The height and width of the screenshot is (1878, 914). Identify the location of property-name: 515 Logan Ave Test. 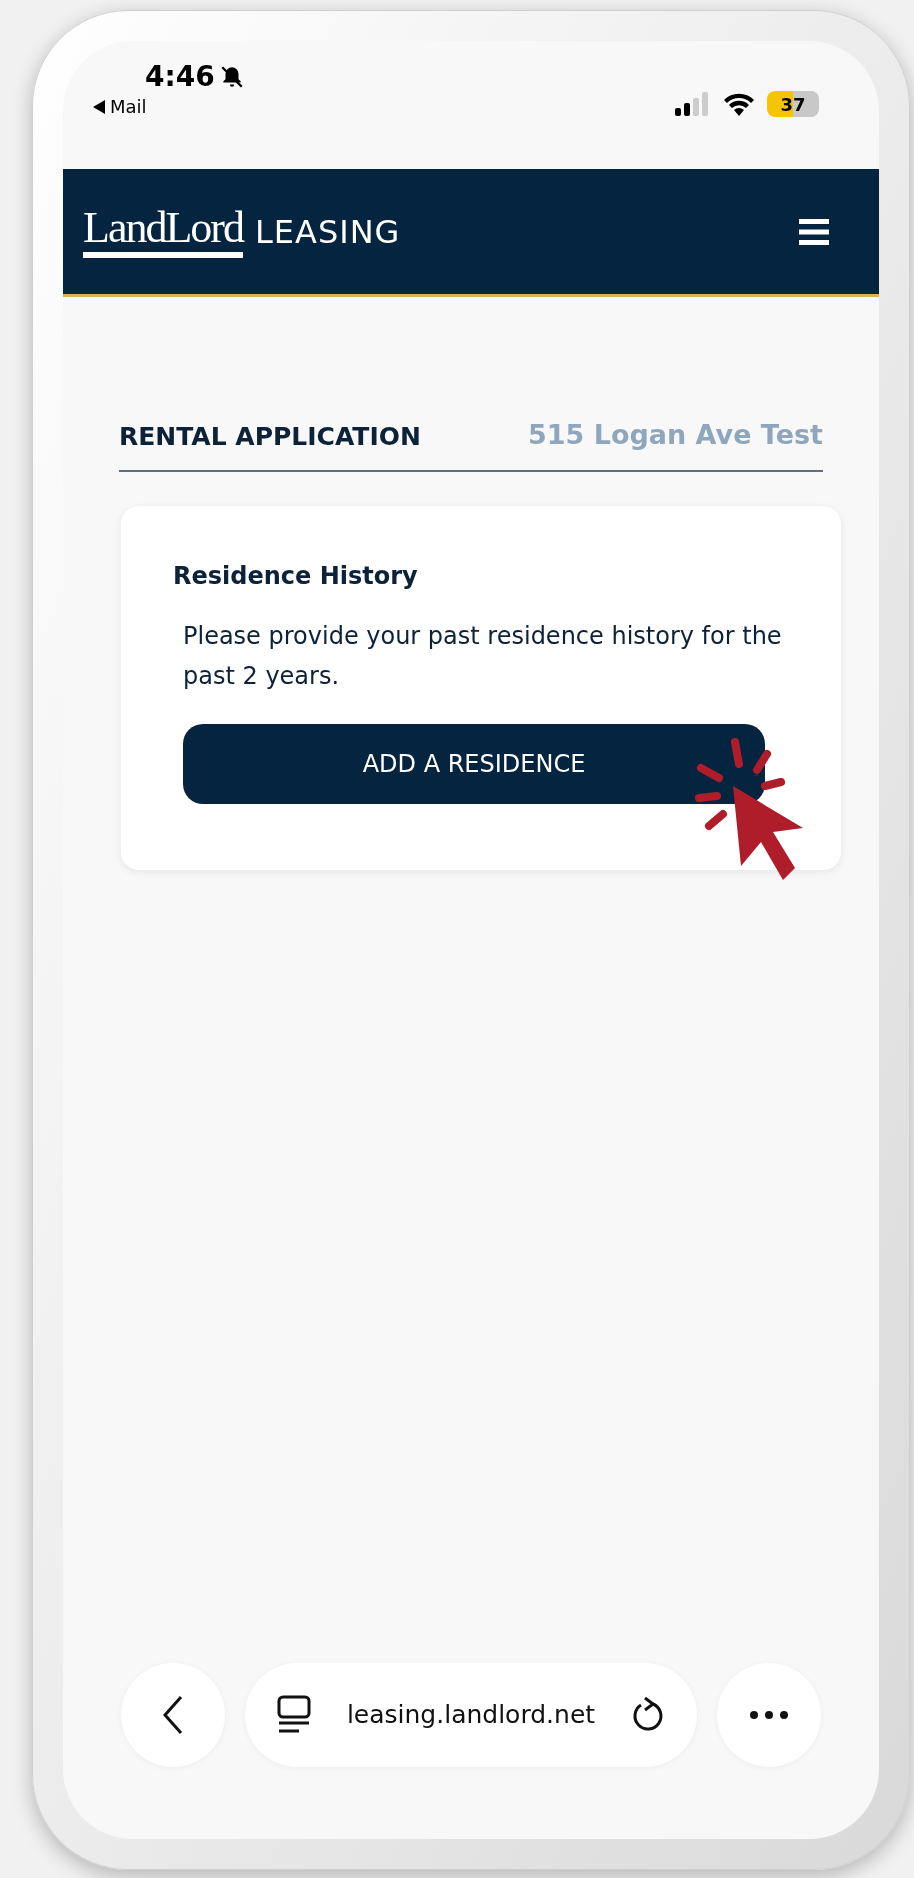
(675, 435).